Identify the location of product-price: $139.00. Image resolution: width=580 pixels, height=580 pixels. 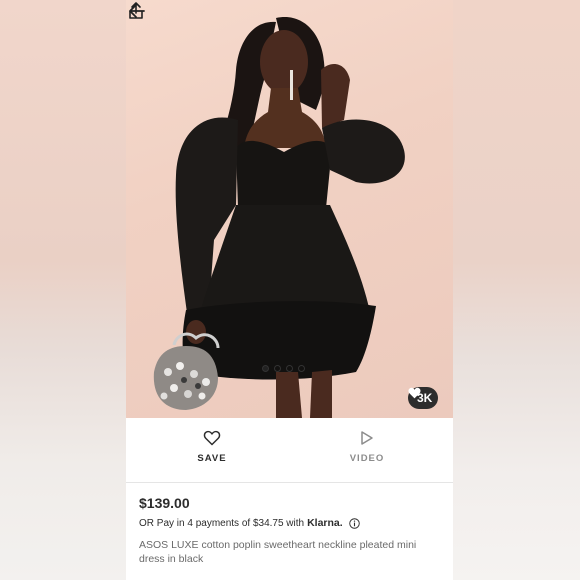
(164, 503).